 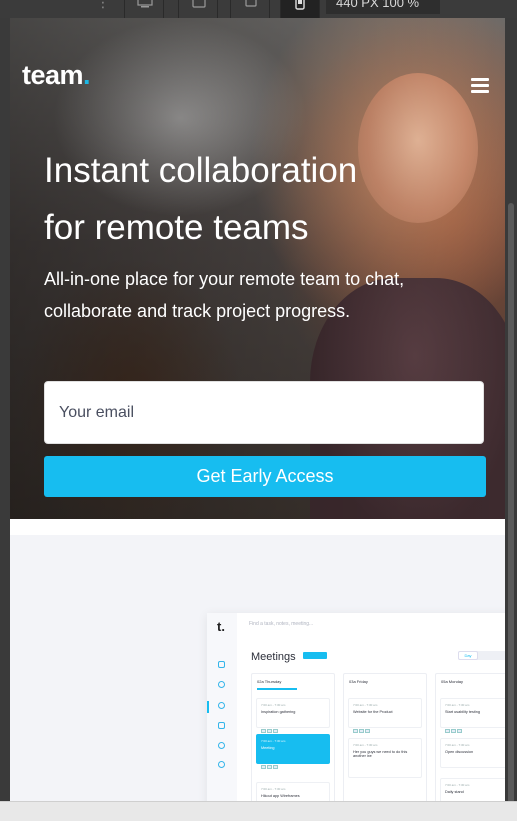 I want to click on scrollbar, so click(x=511, y=410).